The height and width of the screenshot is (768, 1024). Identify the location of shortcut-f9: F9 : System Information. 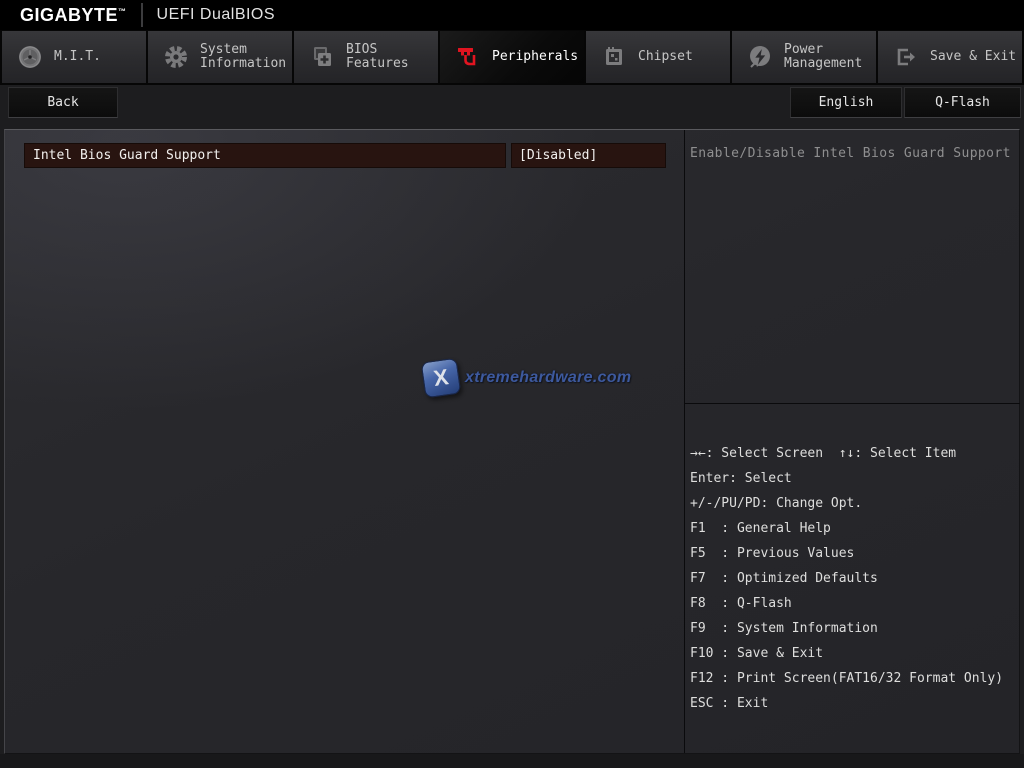
(784, 628).